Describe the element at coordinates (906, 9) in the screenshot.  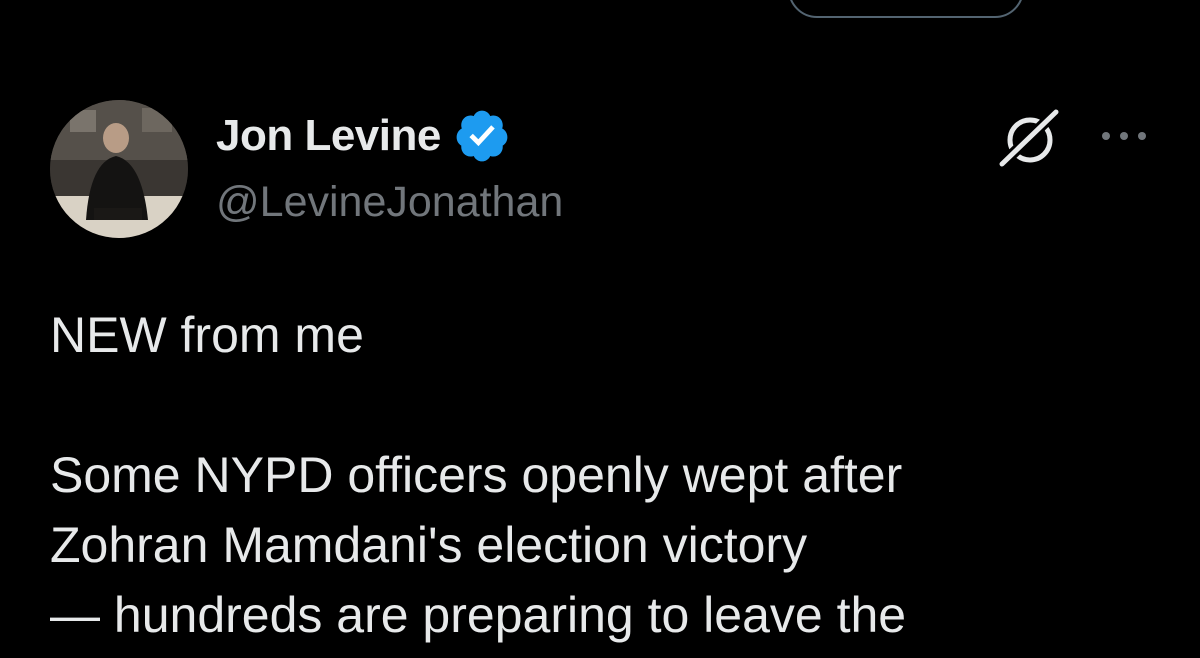
I see `follow-button` at that location.